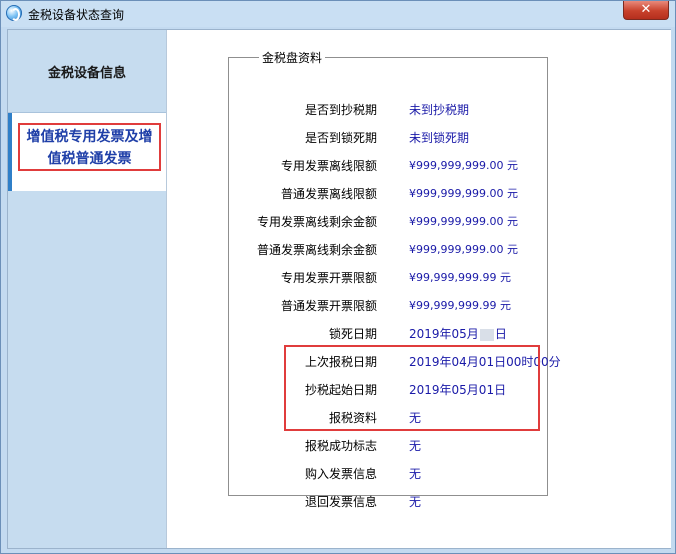 Image resolution: width=676 pixels, height=554 pixels. I want to click on row-label: 专用发票开票限额, so click(328, 278).